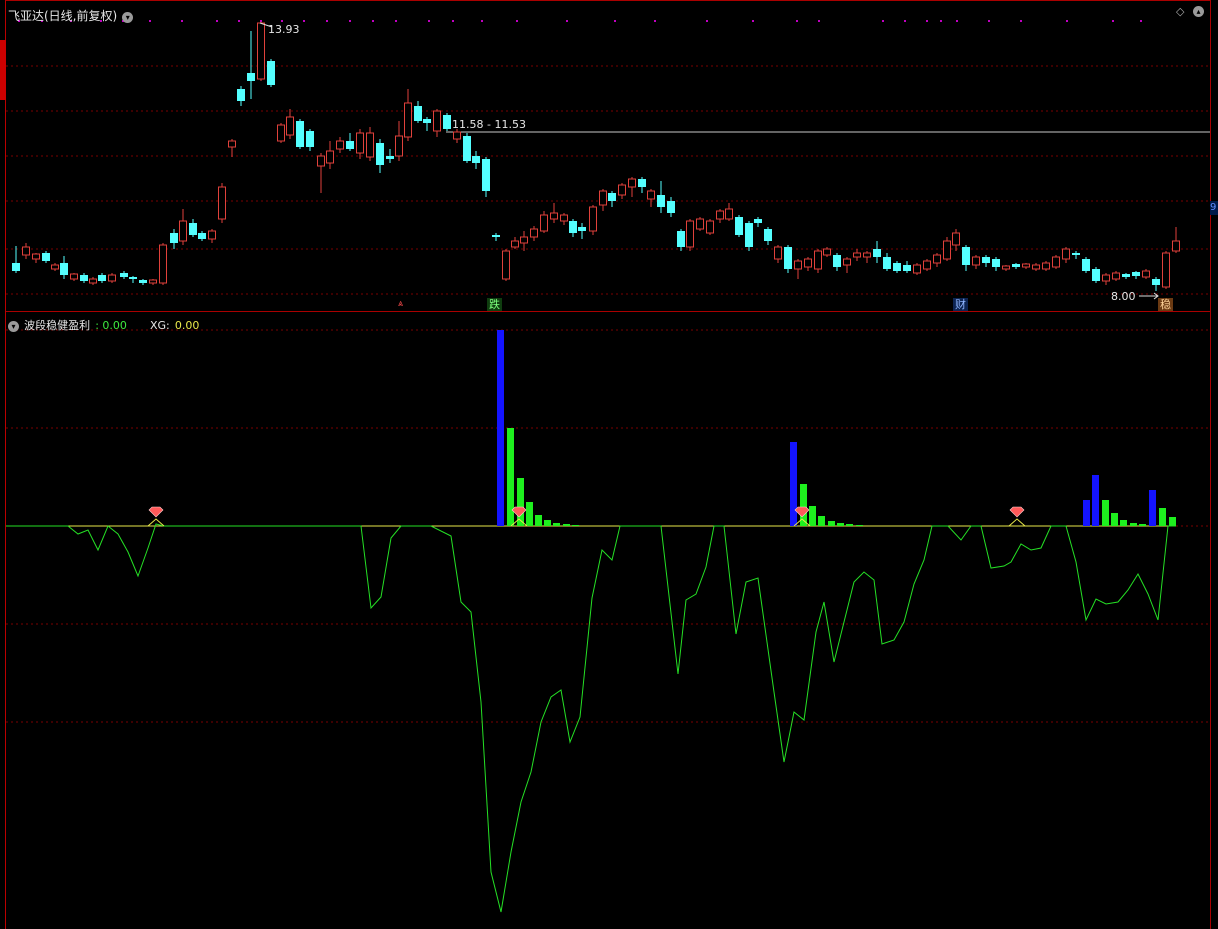 The image size is (1218, 929). Describe the element at coordinates (62, 16) in the screenshot. I see `stock-title: 飞亚达(日线,前复权)` at that location.